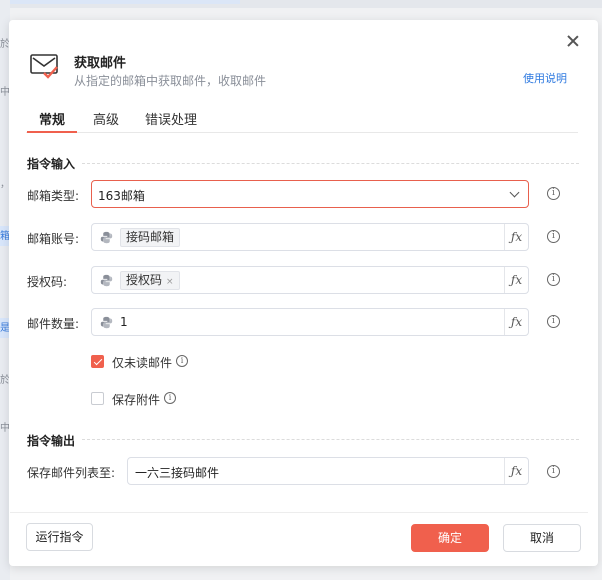 The height and width of the screenshot is (580, 602). Describe the element at coordinates (144, 280) in the screenshot. I see `variable-tag-label: 授权码` at that location.